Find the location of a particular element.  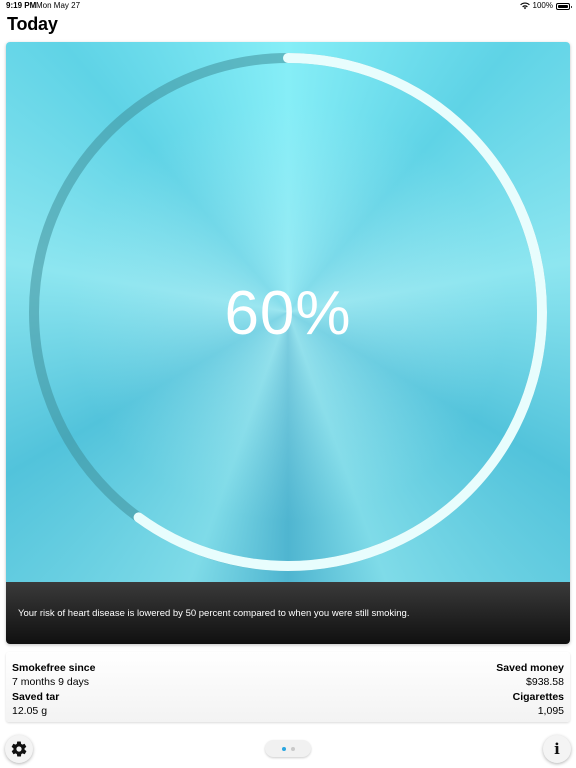

page-indicator is located at coordinates (288, 748).